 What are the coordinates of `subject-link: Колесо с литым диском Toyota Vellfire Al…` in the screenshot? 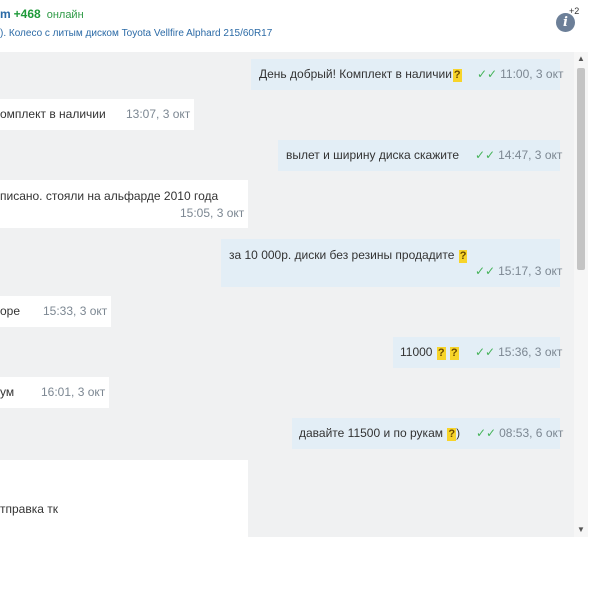 It's located at (140, 33).